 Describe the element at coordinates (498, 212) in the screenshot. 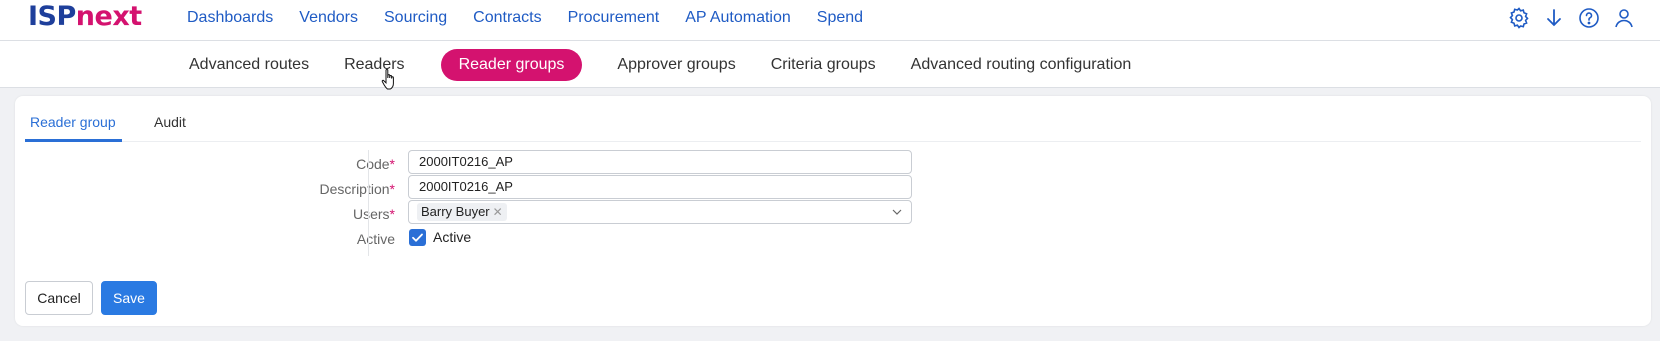

I see `chip-remove-icon: ✕` at that location.